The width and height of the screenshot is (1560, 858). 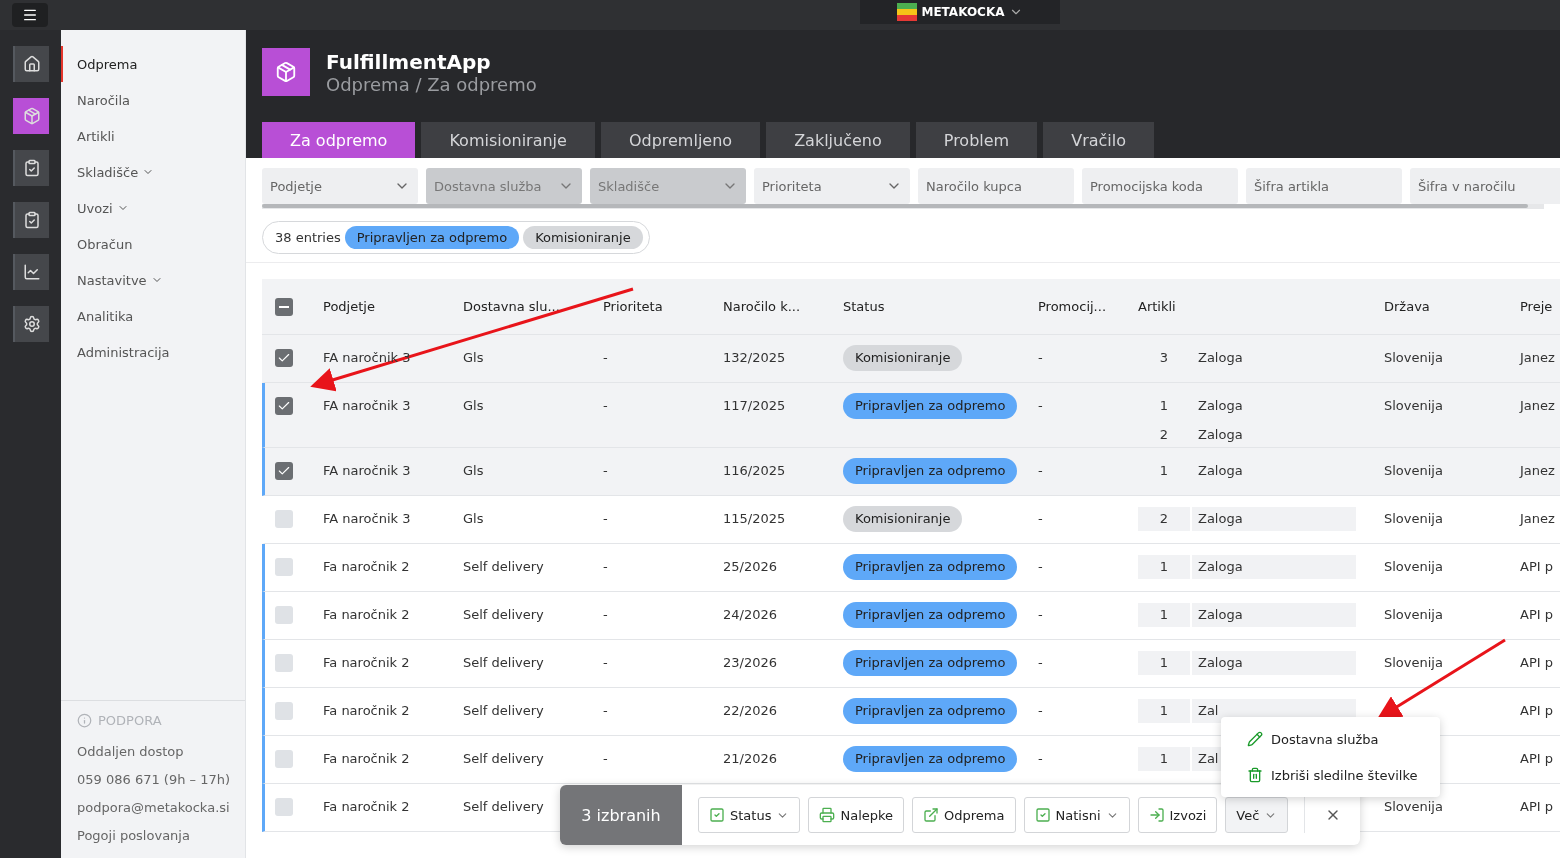 What do you see at coordinates (930, 663) in the screenshot?
I see `status-badge: Pripravljen za odpremo` at bounding box center [930, 663].